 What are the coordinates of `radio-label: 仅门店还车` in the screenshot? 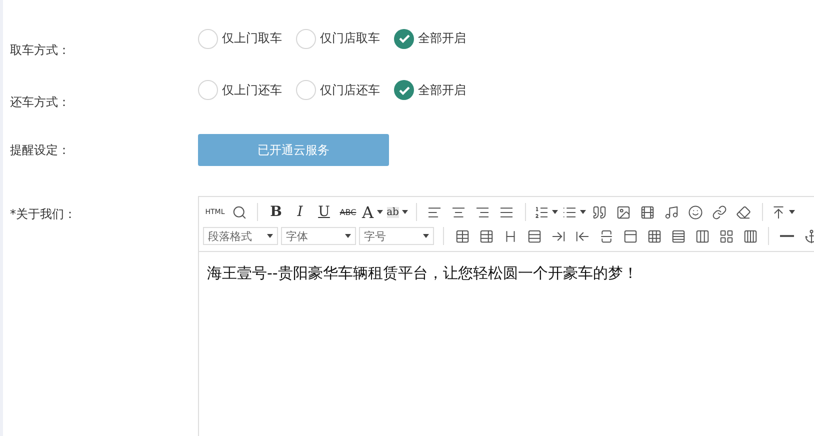 It's located at (350, 90).